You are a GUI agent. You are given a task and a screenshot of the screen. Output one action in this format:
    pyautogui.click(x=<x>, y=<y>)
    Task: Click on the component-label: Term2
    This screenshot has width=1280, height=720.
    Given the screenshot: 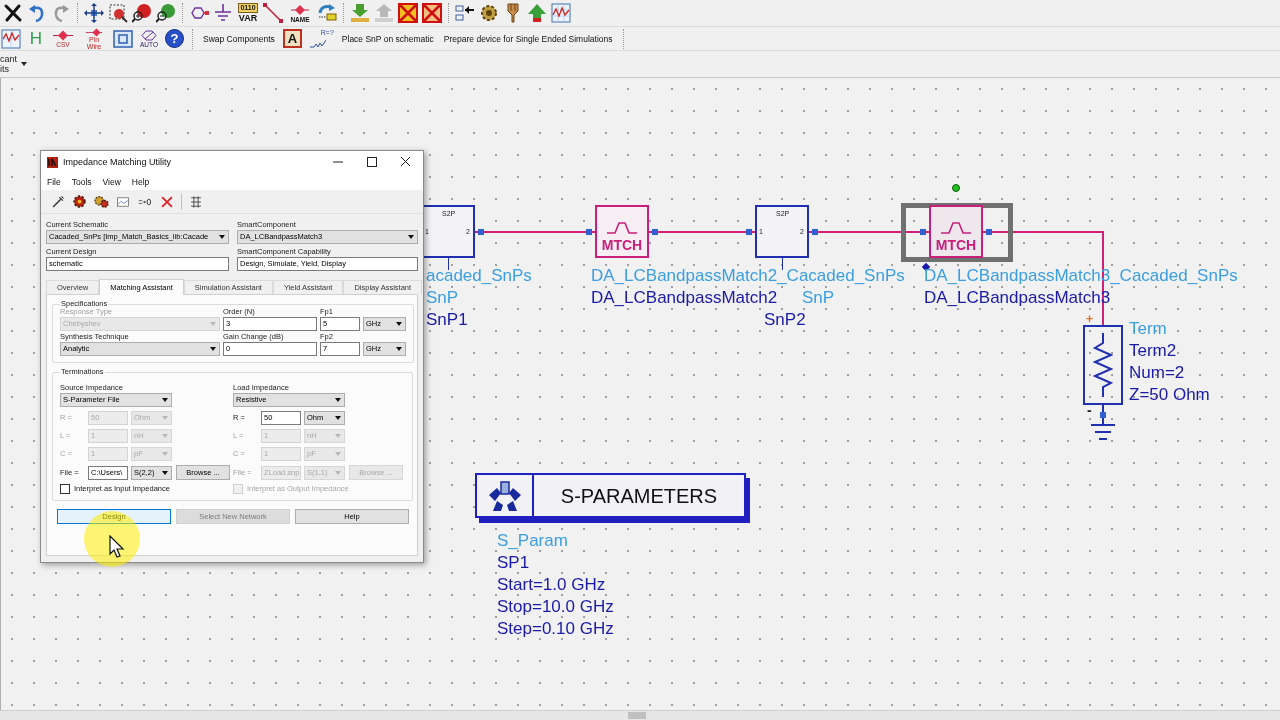 What is the action you would take?
    pyautogui.click(x=1153, y=351)
    